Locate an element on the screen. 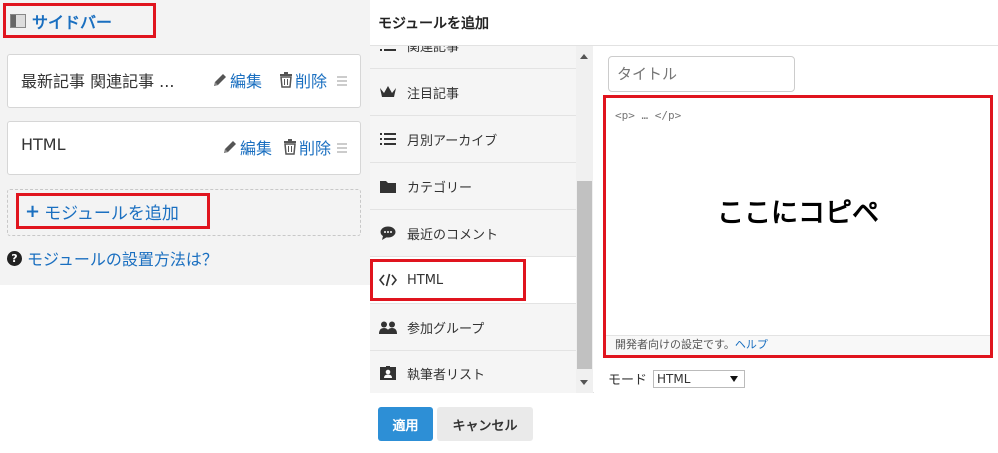 This screenshot has height=453, width=998. list-item-label: HTML is located at coordinates (425, 280).